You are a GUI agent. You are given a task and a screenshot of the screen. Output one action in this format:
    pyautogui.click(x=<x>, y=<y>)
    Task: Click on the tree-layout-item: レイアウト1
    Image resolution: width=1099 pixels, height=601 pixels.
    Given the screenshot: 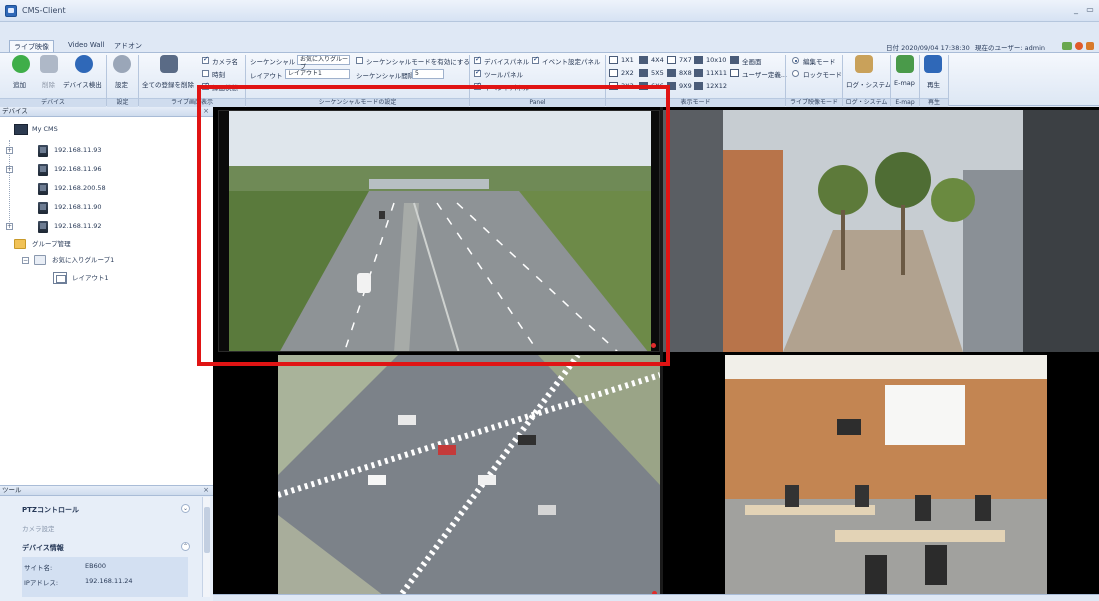 What is the action you would take?
    pyautogui.click(x=90, y=278)
    